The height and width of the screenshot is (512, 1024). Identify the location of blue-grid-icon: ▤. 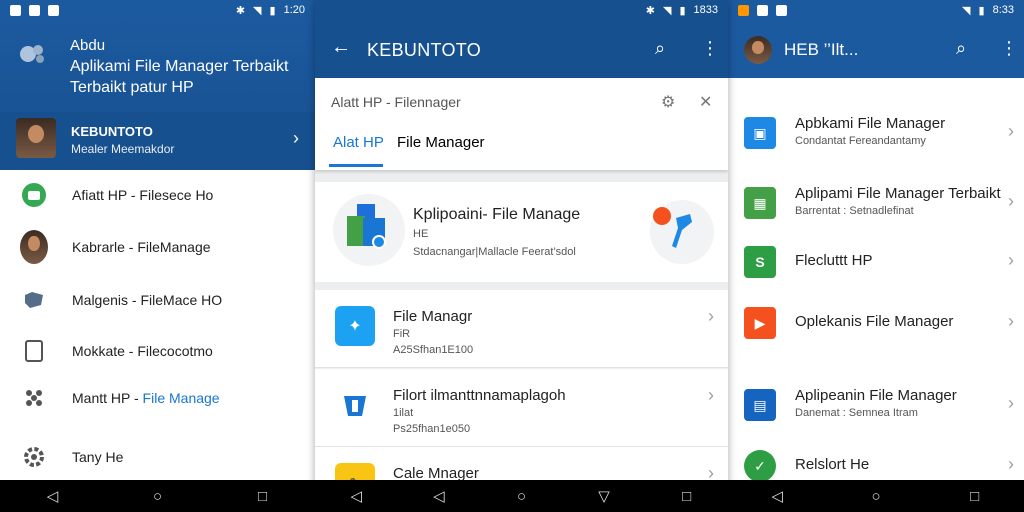
(760, 405).